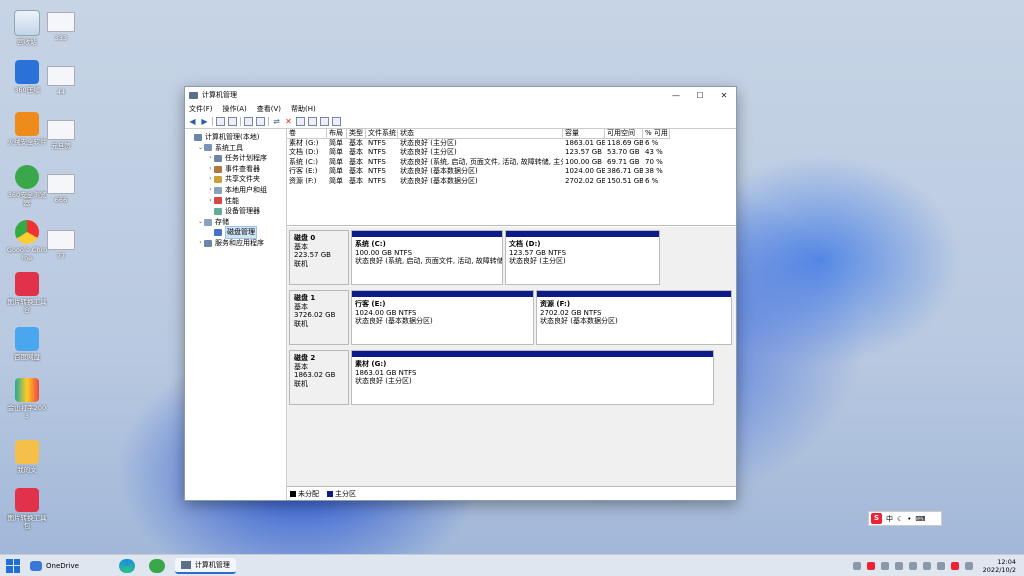  What do you see at coordinates (13, 565) in the screenshot?
I see `start-button` at bounding box center [13, 565].